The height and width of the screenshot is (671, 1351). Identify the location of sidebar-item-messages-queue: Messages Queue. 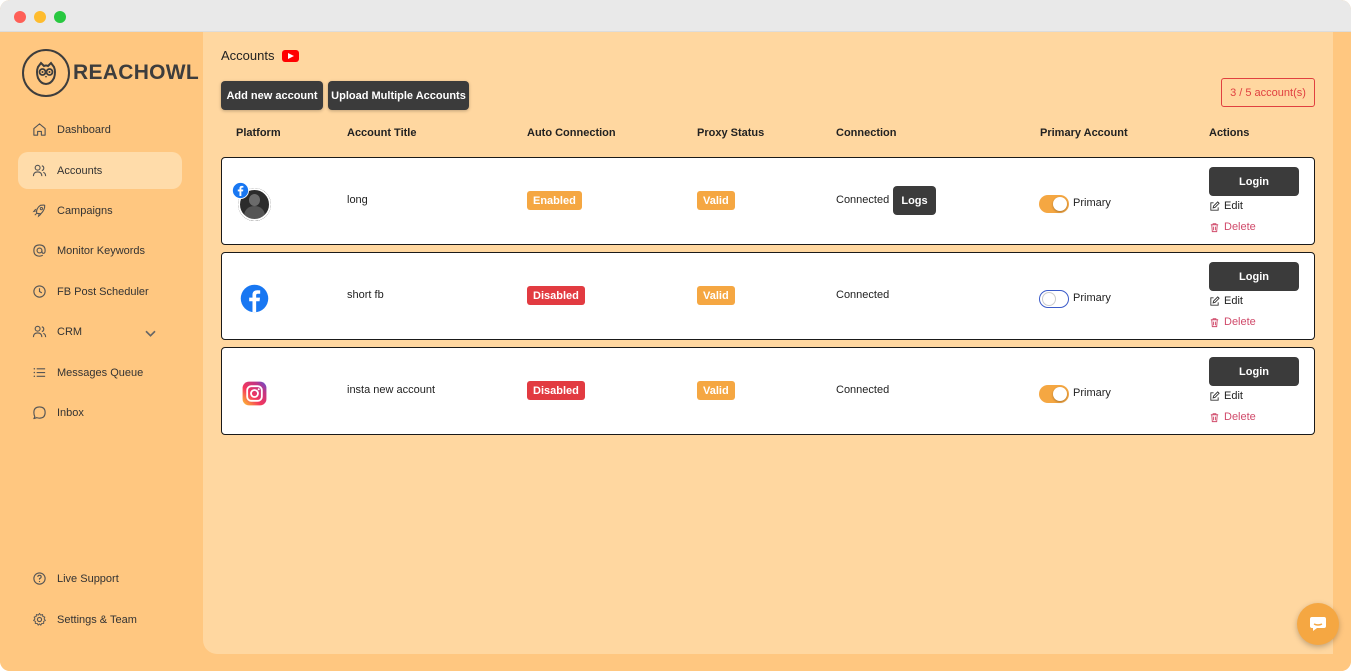
(100, 372).